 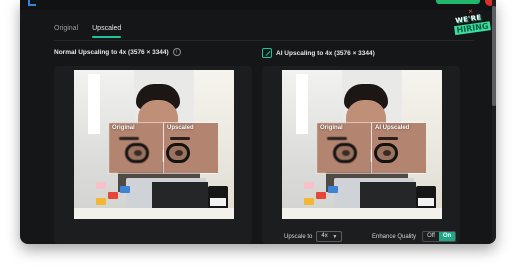 I want to click on compare-label-upscaled: Upscaled, so click(x=180, y=128).